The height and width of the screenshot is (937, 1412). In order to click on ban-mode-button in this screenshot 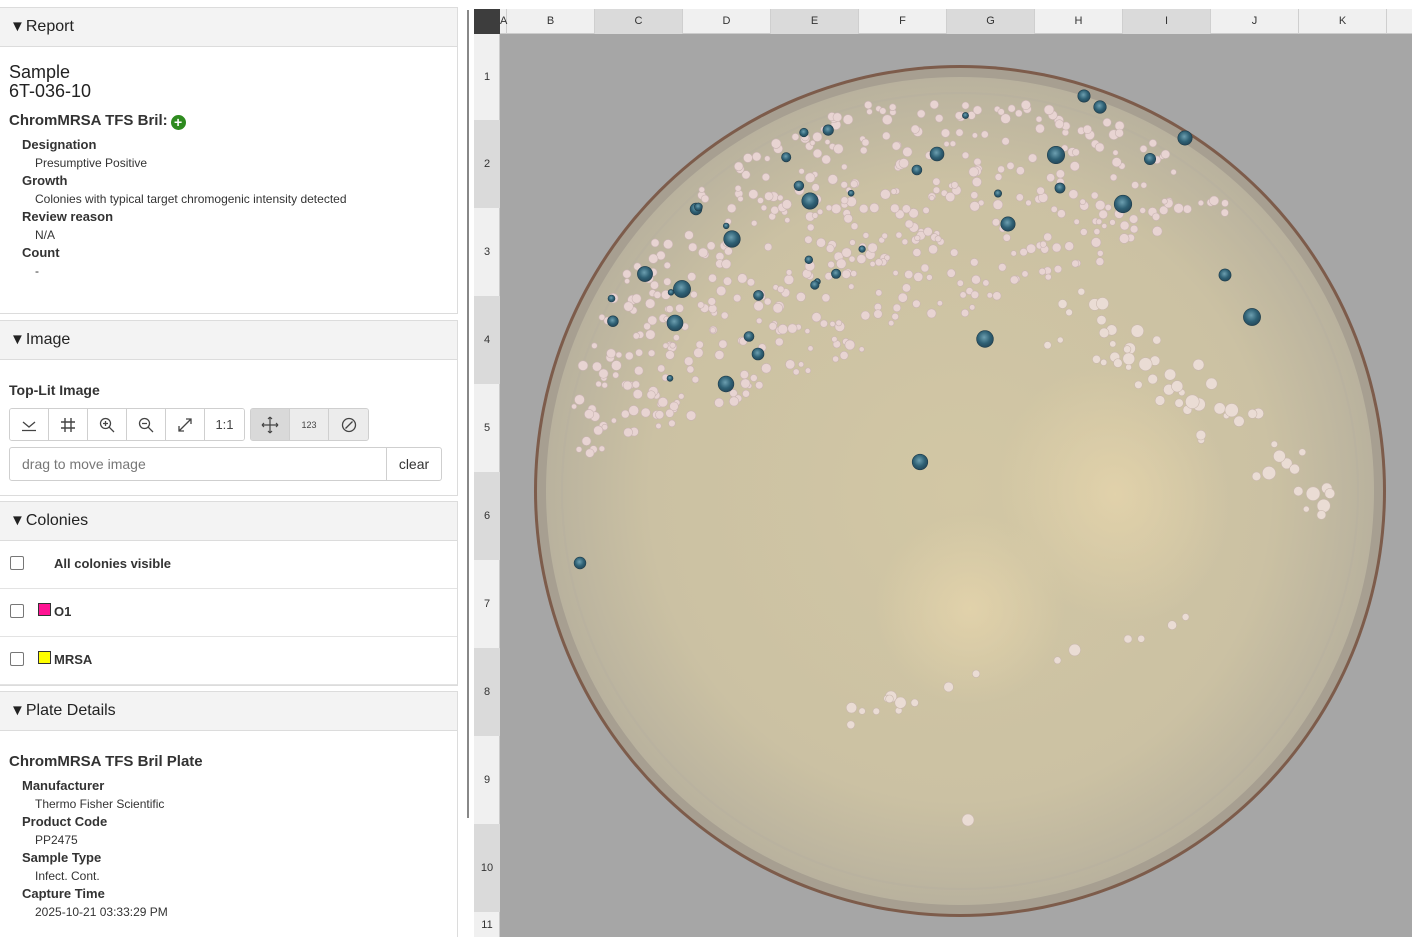, I will do `click(348, 424)`.